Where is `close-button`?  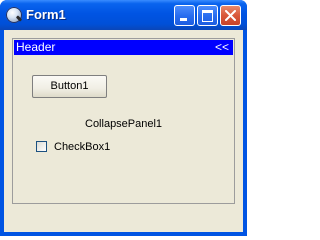
close-button is located at coordinates (230, 15).